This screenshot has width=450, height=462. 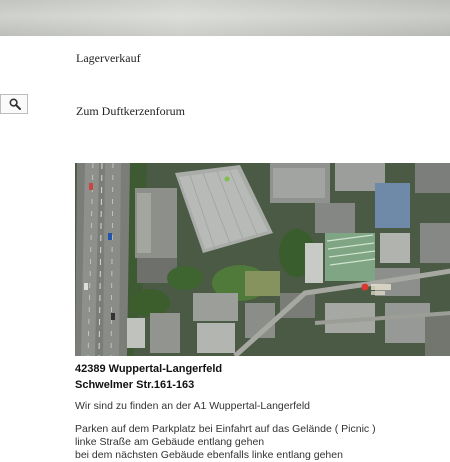 What do you see at coordinates (170, 442) in the screenshot?
I see `directions-line: linke Straße am Gebäude entlang gehen` at bounding box center [170, 442].